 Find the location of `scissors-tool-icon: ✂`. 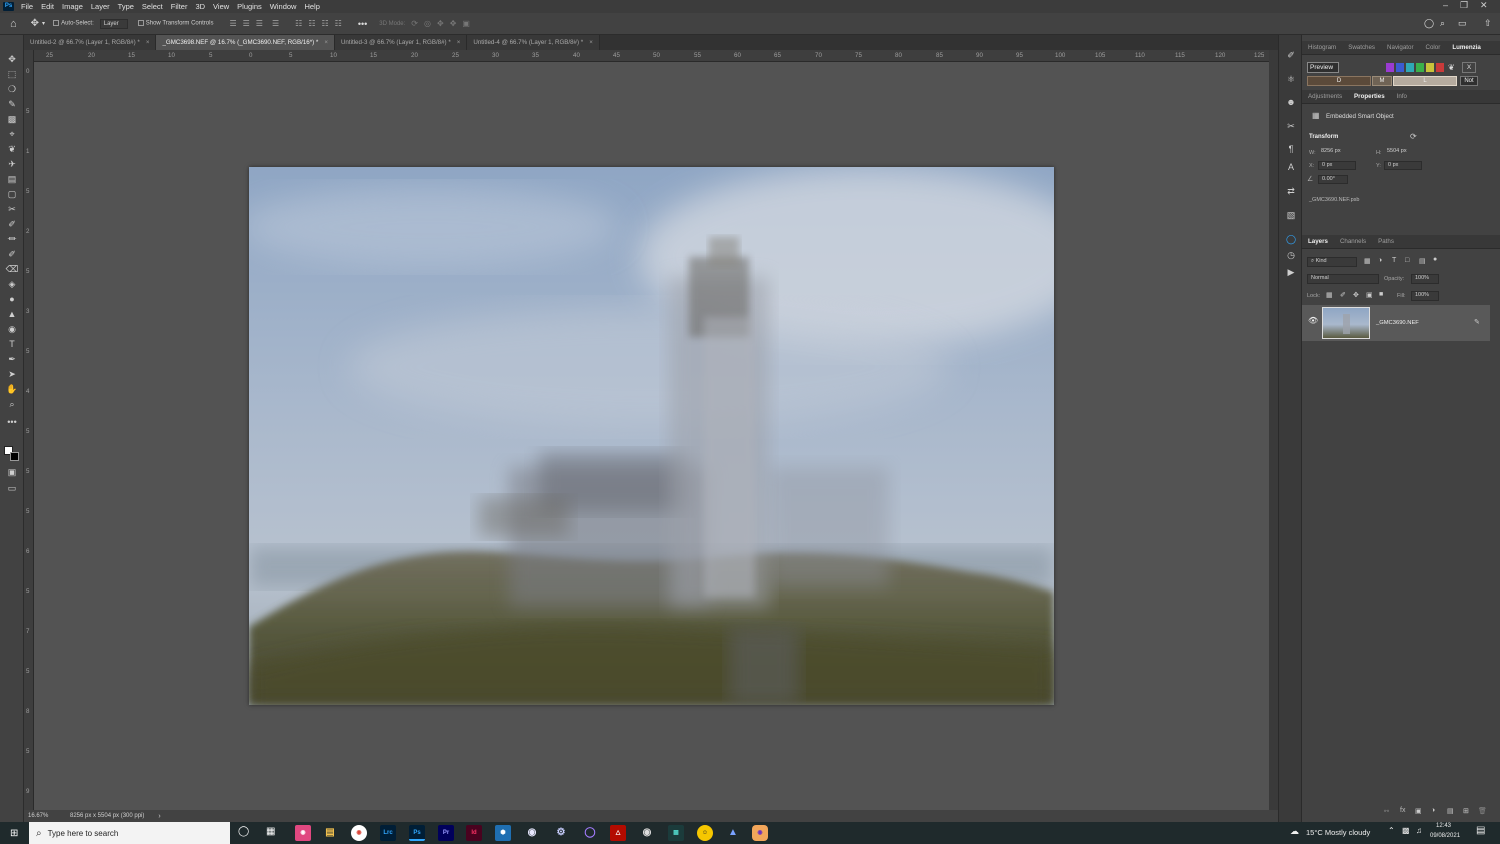

scissors-tool-icon: ✂ is located at coordinates (12, 209).